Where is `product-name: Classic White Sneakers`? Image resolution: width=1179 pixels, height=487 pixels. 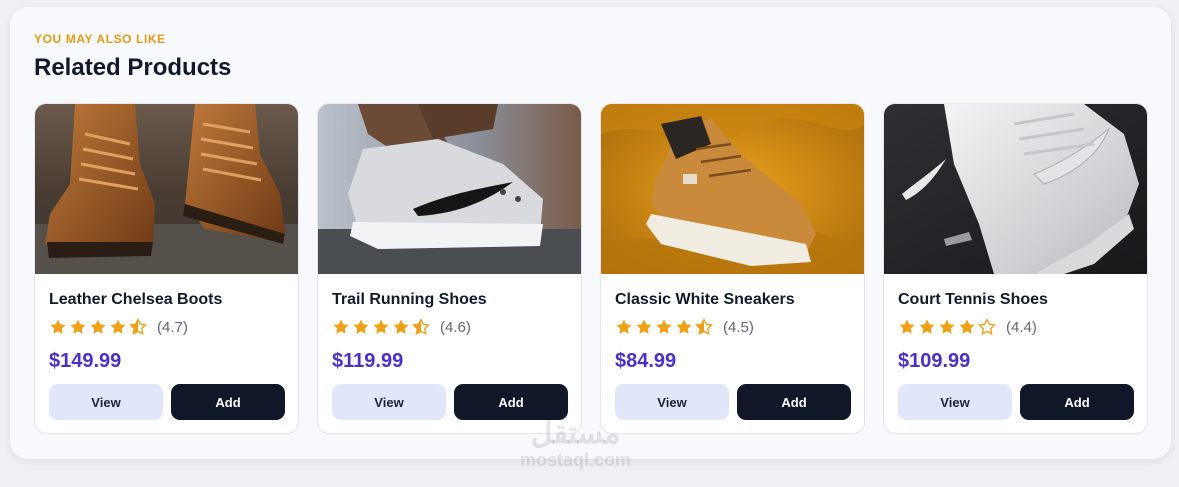
product-name: Classic White Sneakers is located at coordinates (705, 300).